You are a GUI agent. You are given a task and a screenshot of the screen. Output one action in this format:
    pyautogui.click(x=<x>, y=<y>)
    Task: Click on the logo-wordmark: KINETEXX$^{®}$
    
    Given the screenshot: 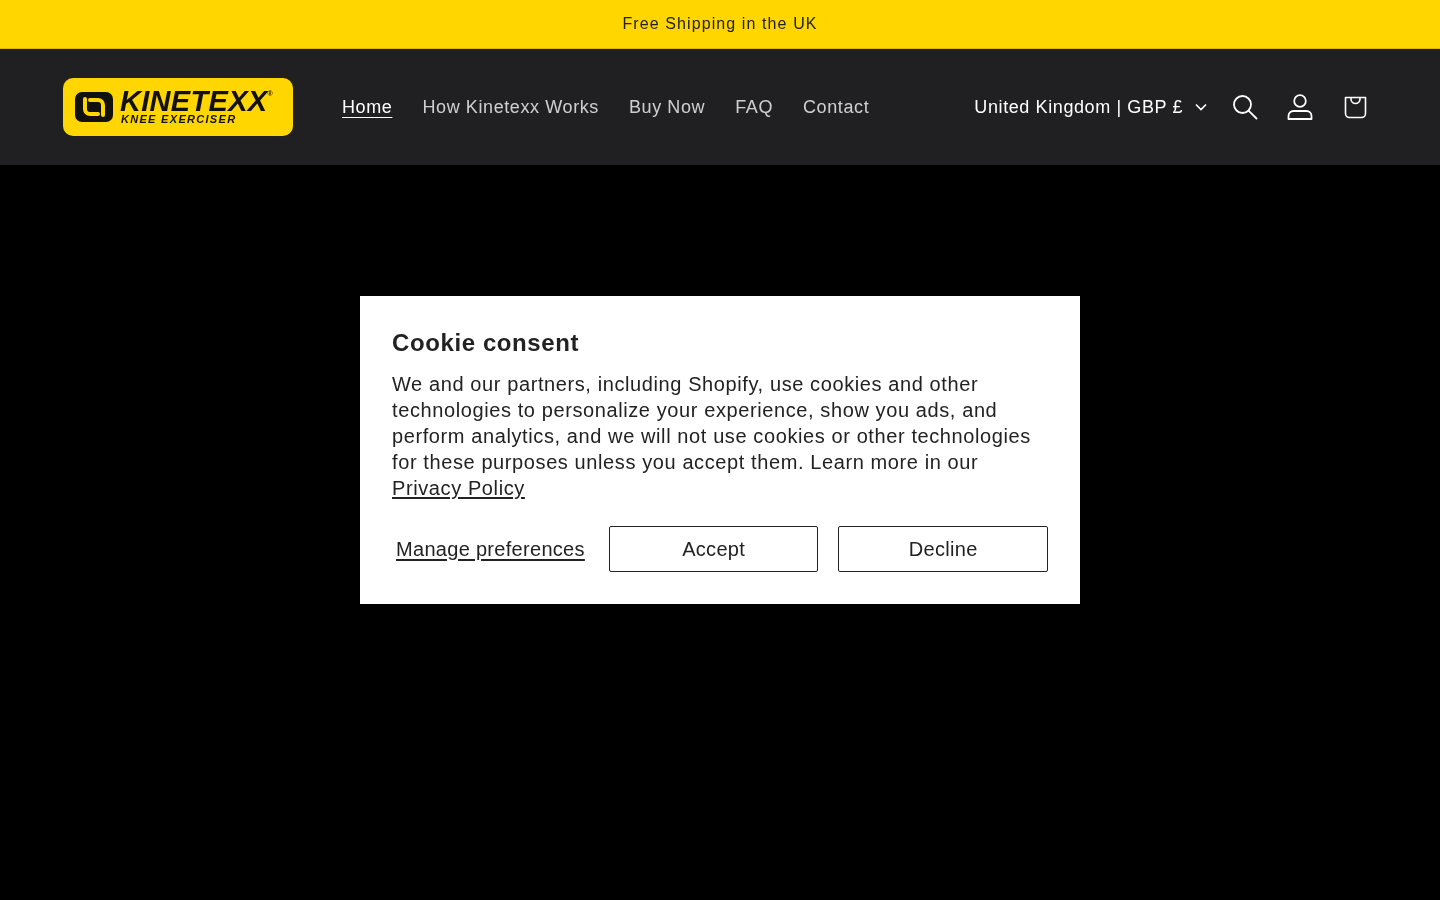 What is the action you would take?
    pyautogui.click(x=196, y=101)
    